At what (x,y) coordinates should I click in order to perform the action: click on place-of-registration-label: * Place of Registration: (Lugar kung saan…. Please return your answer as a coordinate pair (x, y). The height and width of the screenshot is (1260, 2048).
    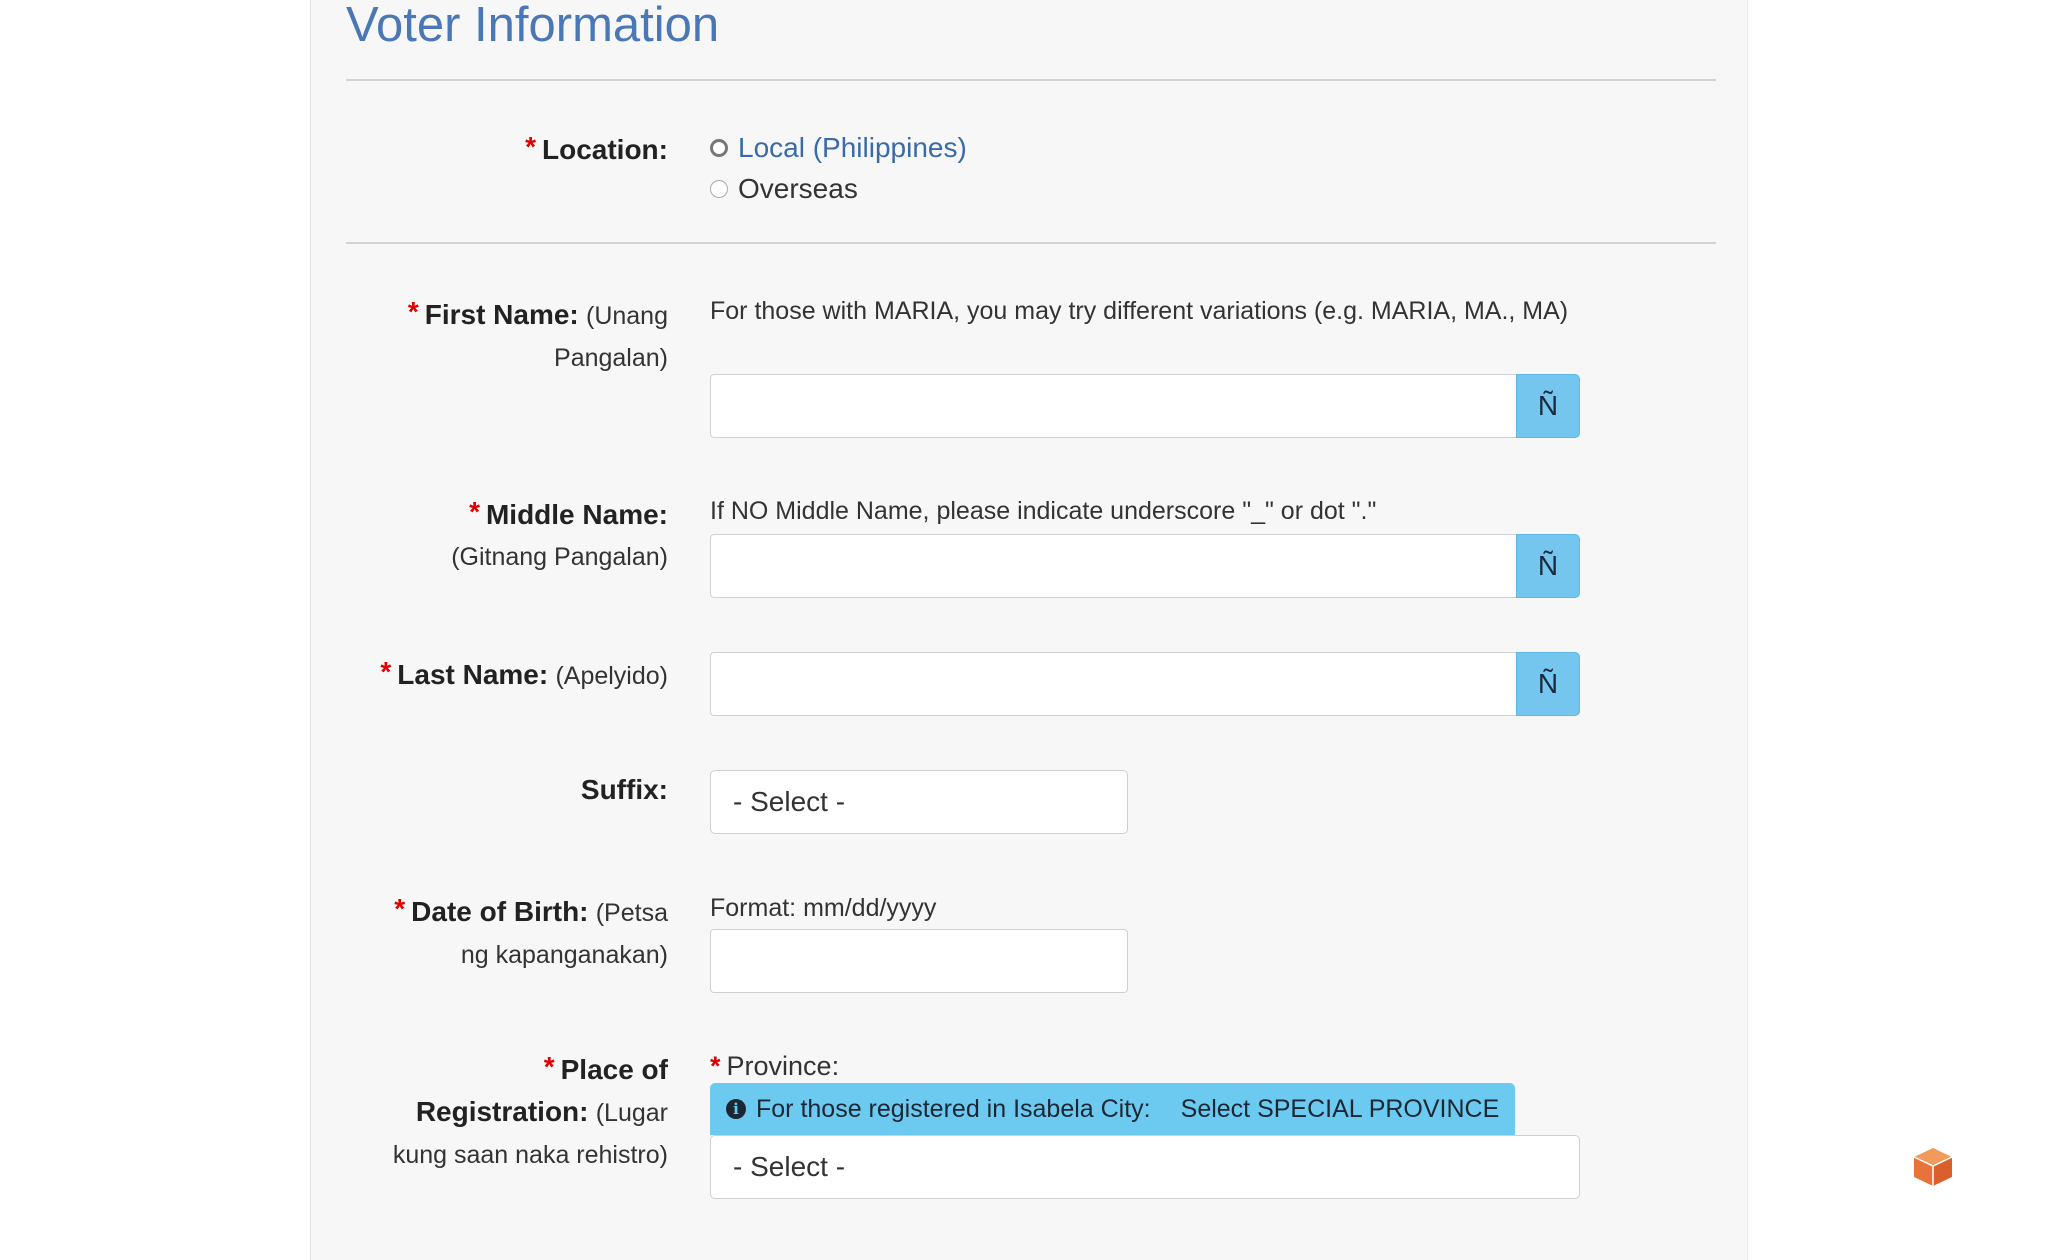
    Looking at the image, I should click on (530, 1110).